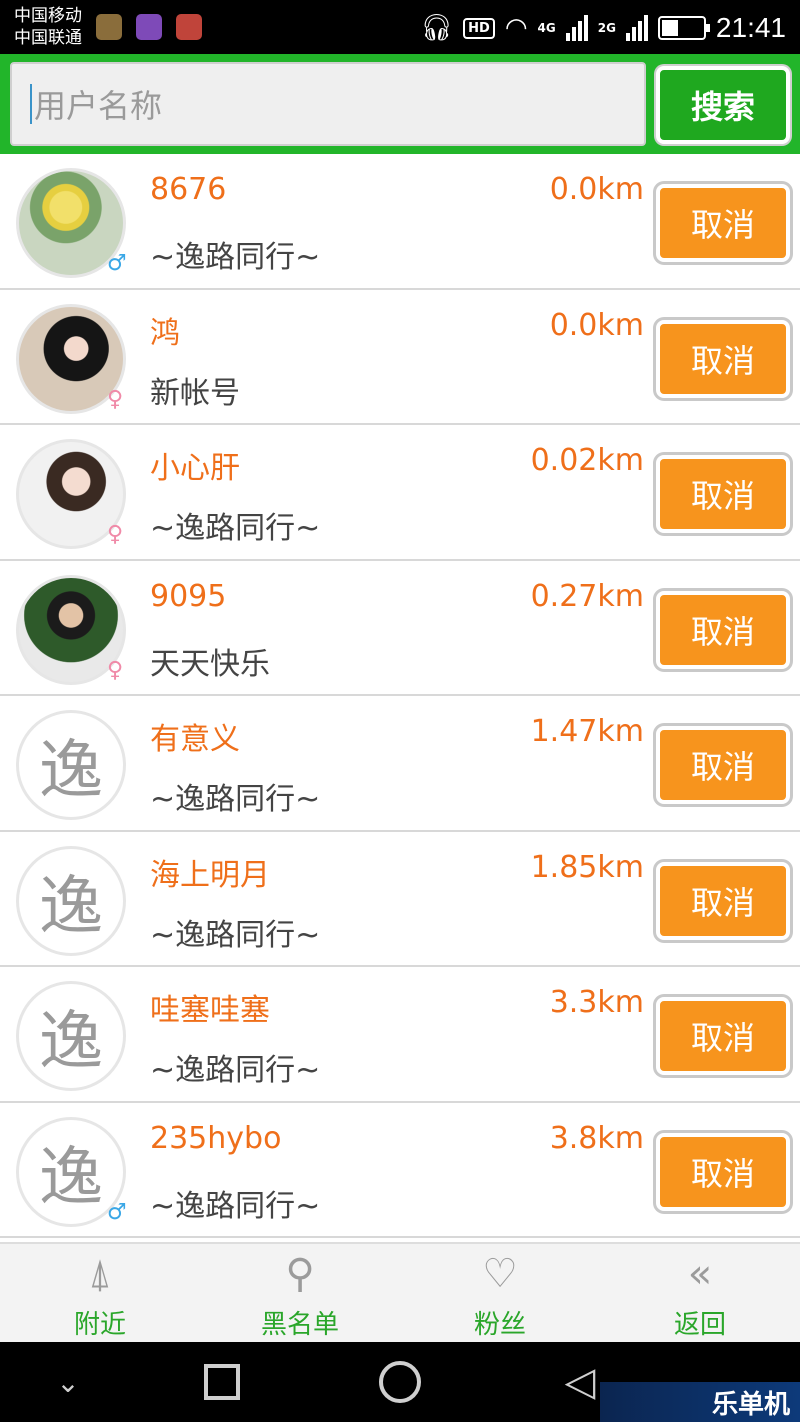 This screenshot has height=1422, width=800. Describe the element at coordinates (216, 1138) in the screenshot. I see `user-name: 235hybo` at that location.